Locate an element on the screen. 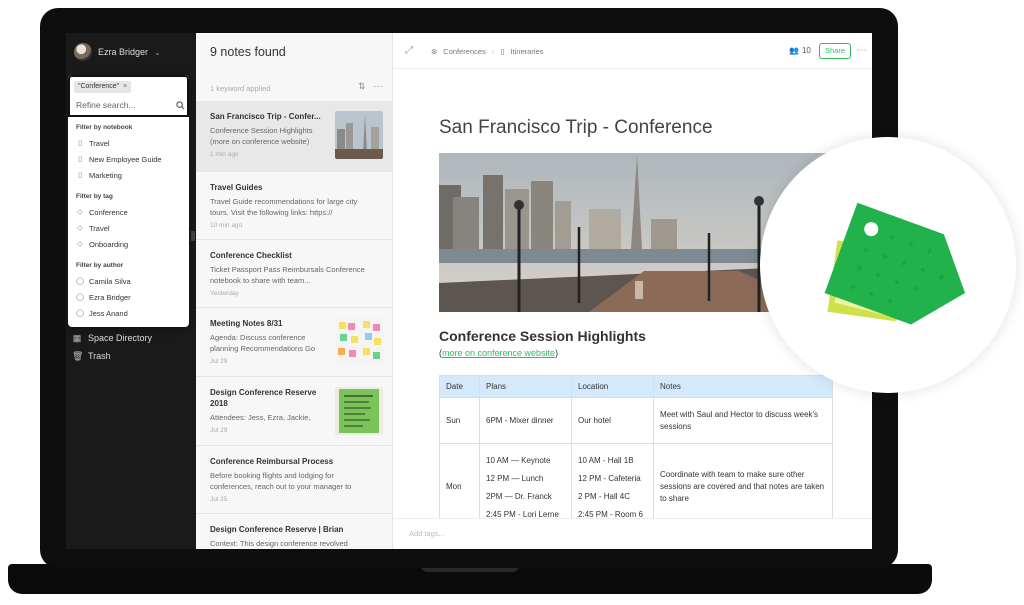 This screenshot has height=605, width=1024. sidebar-item-label: Trash is located at coordinates (99, 356).